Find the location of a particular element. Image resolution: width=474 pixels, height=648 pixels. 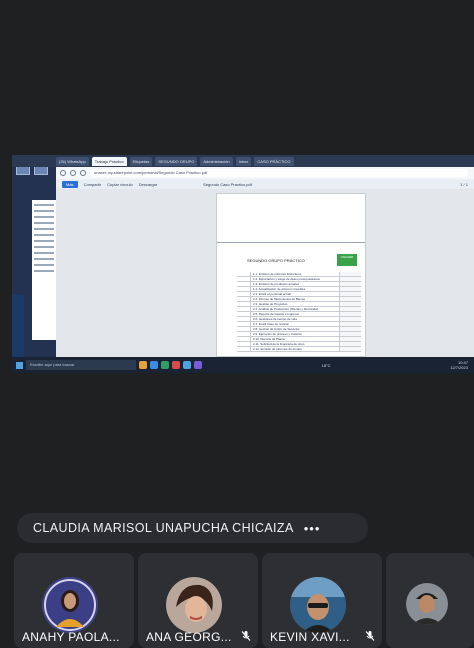

forward-icon is located at coordinates (73, 173).